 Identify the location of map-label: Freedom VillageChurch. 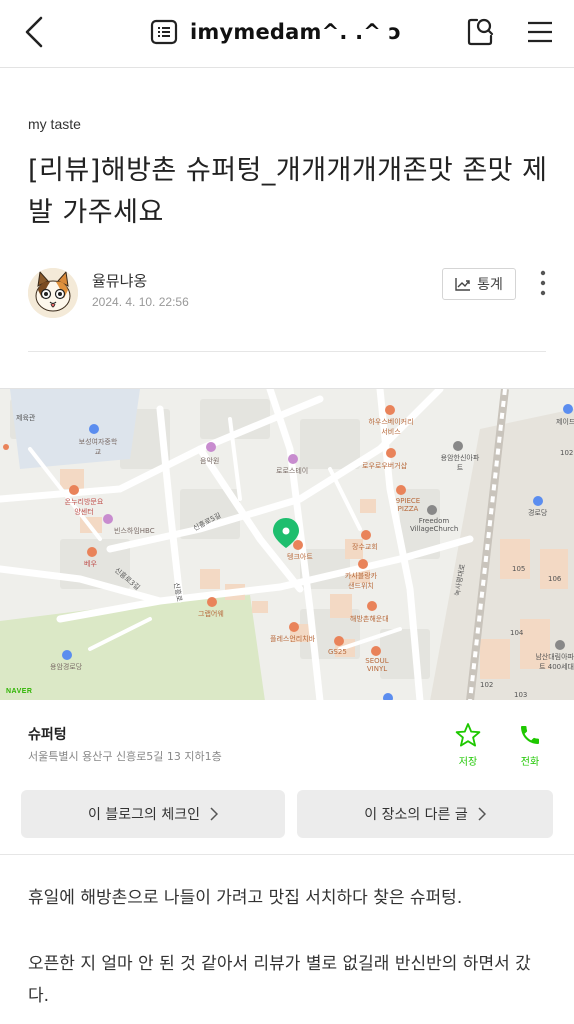
(434, 525).